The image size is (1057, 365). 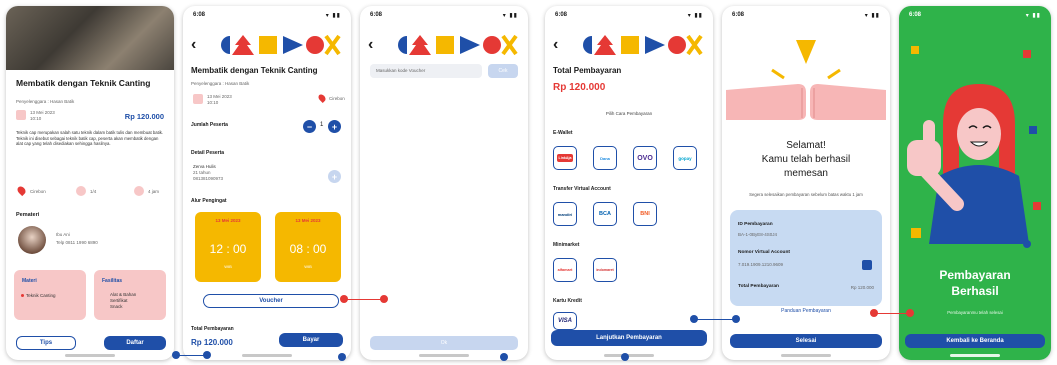 I want to click on linkaja-icon: LinkAja, so click(x=565, y=158).